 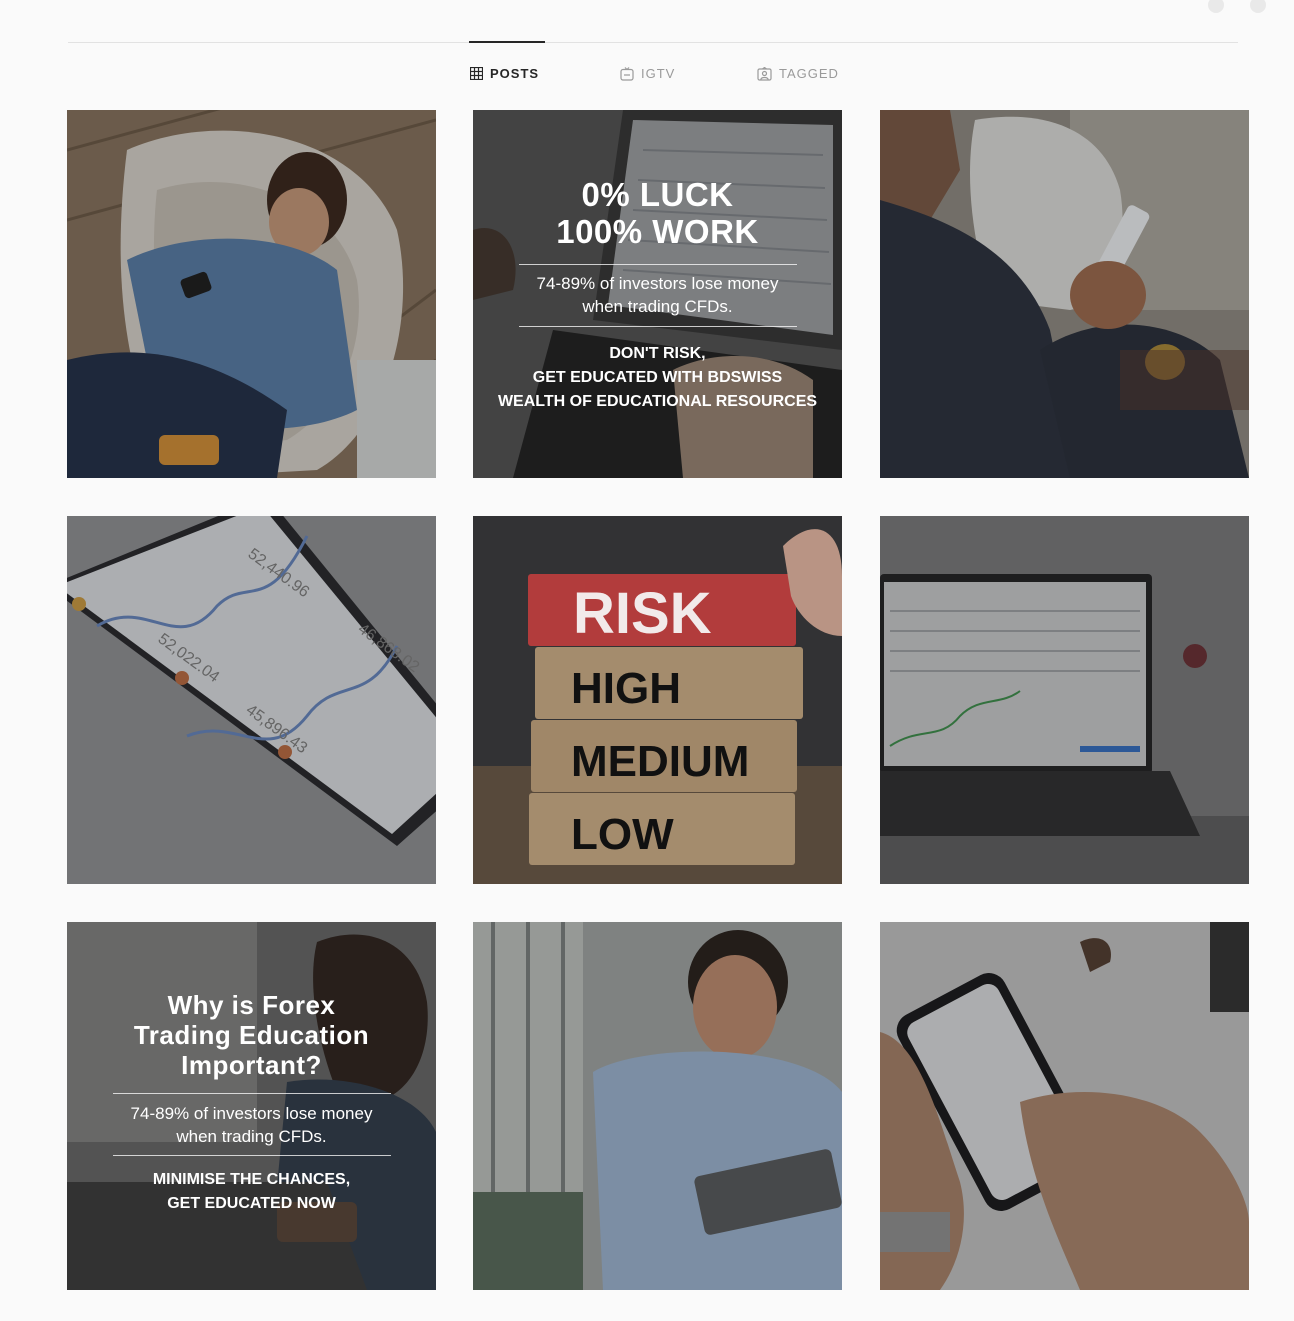 I want to click on profile-divider, so click(x=653, y=42).